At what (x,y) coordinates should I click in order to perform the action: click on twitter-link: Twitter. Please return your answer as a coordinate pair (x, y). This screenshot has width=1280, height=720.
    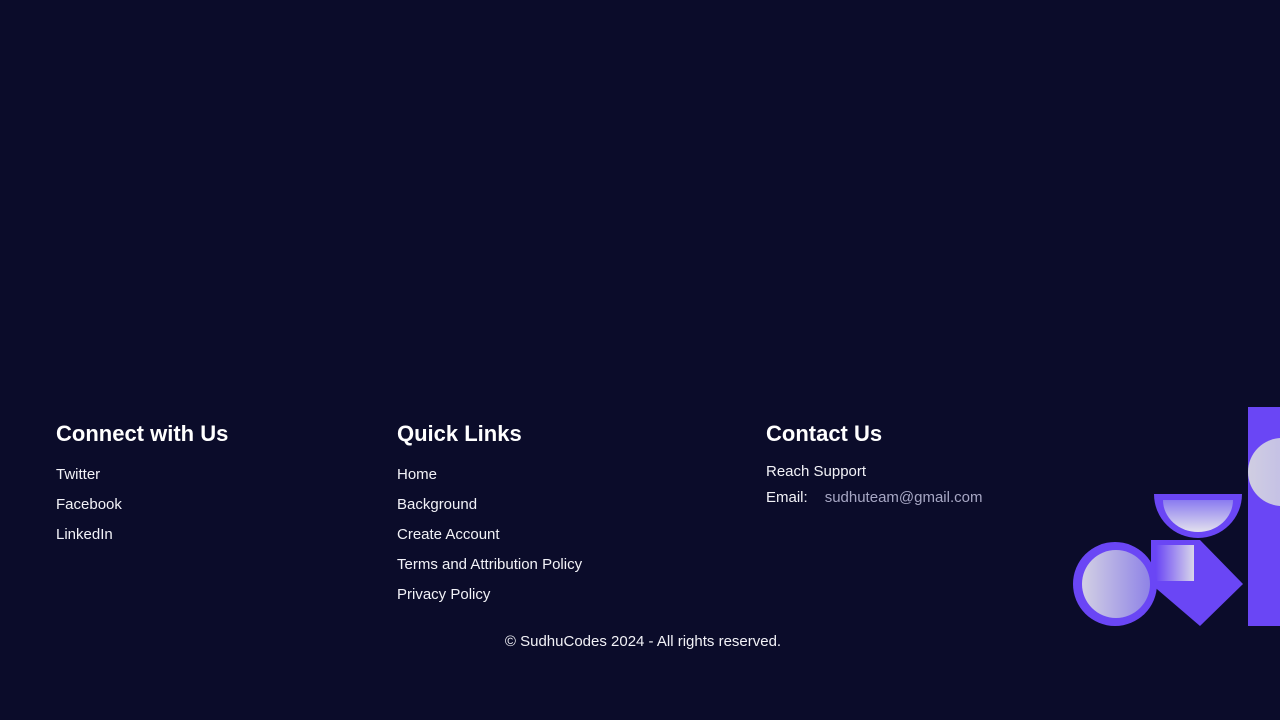
    Looking at the image, I should click on (142, 480).